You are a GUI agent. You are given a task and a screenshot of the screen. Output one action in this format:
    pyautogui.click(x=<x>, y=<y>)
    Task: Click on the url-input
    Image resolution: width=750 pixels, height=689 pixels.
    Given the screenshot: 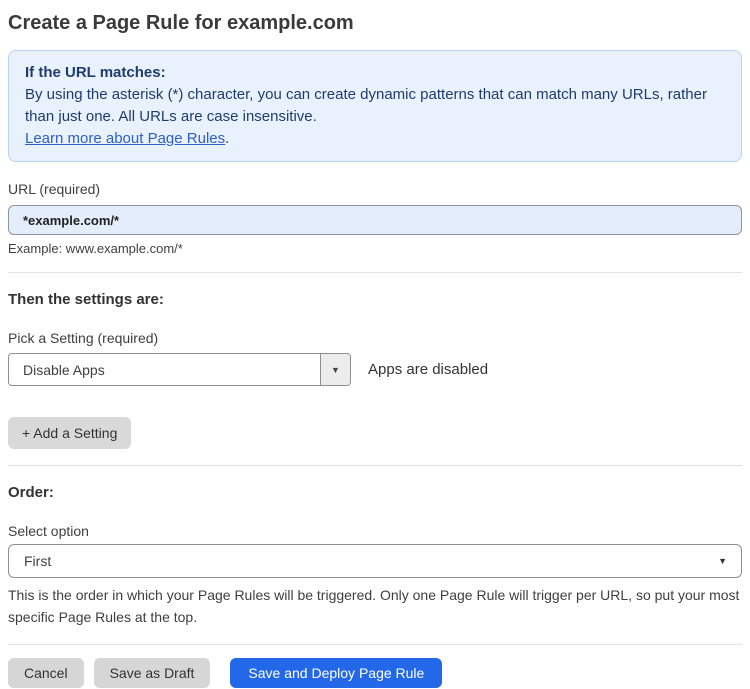 What is the action you would take?
    pyautogui.click(x=375, y=220)
    